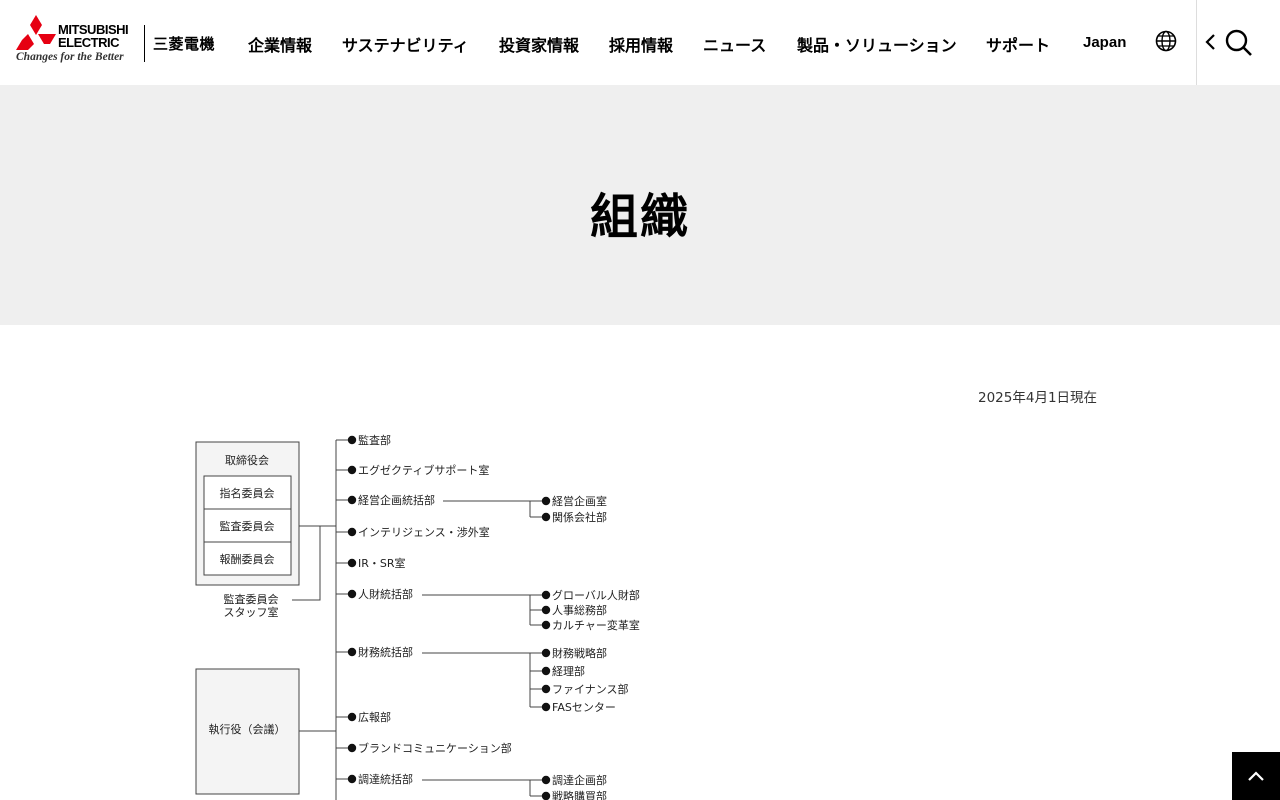 The height and width of the screenshot is (800, 1280). I want to click on department-label: 人財統括部, so click(385, 594).